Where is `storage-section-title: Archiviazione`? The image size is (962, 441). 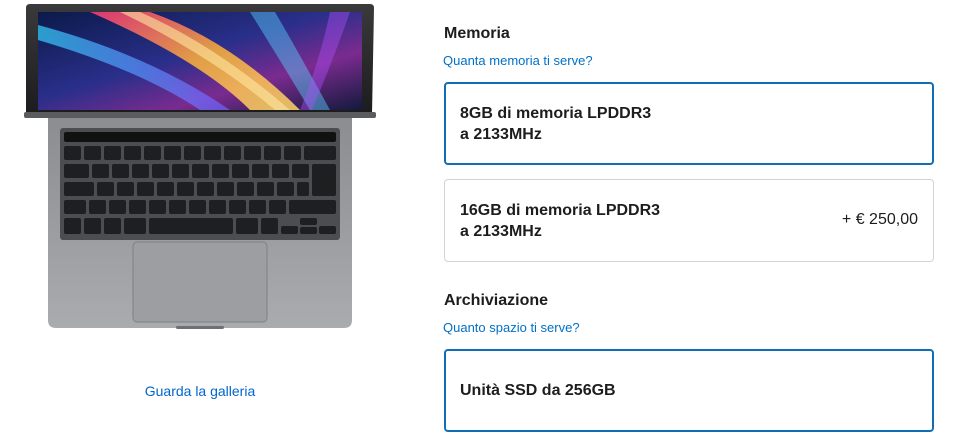
storage-section-title: Archiviazione is located at coordinates (496, 300).